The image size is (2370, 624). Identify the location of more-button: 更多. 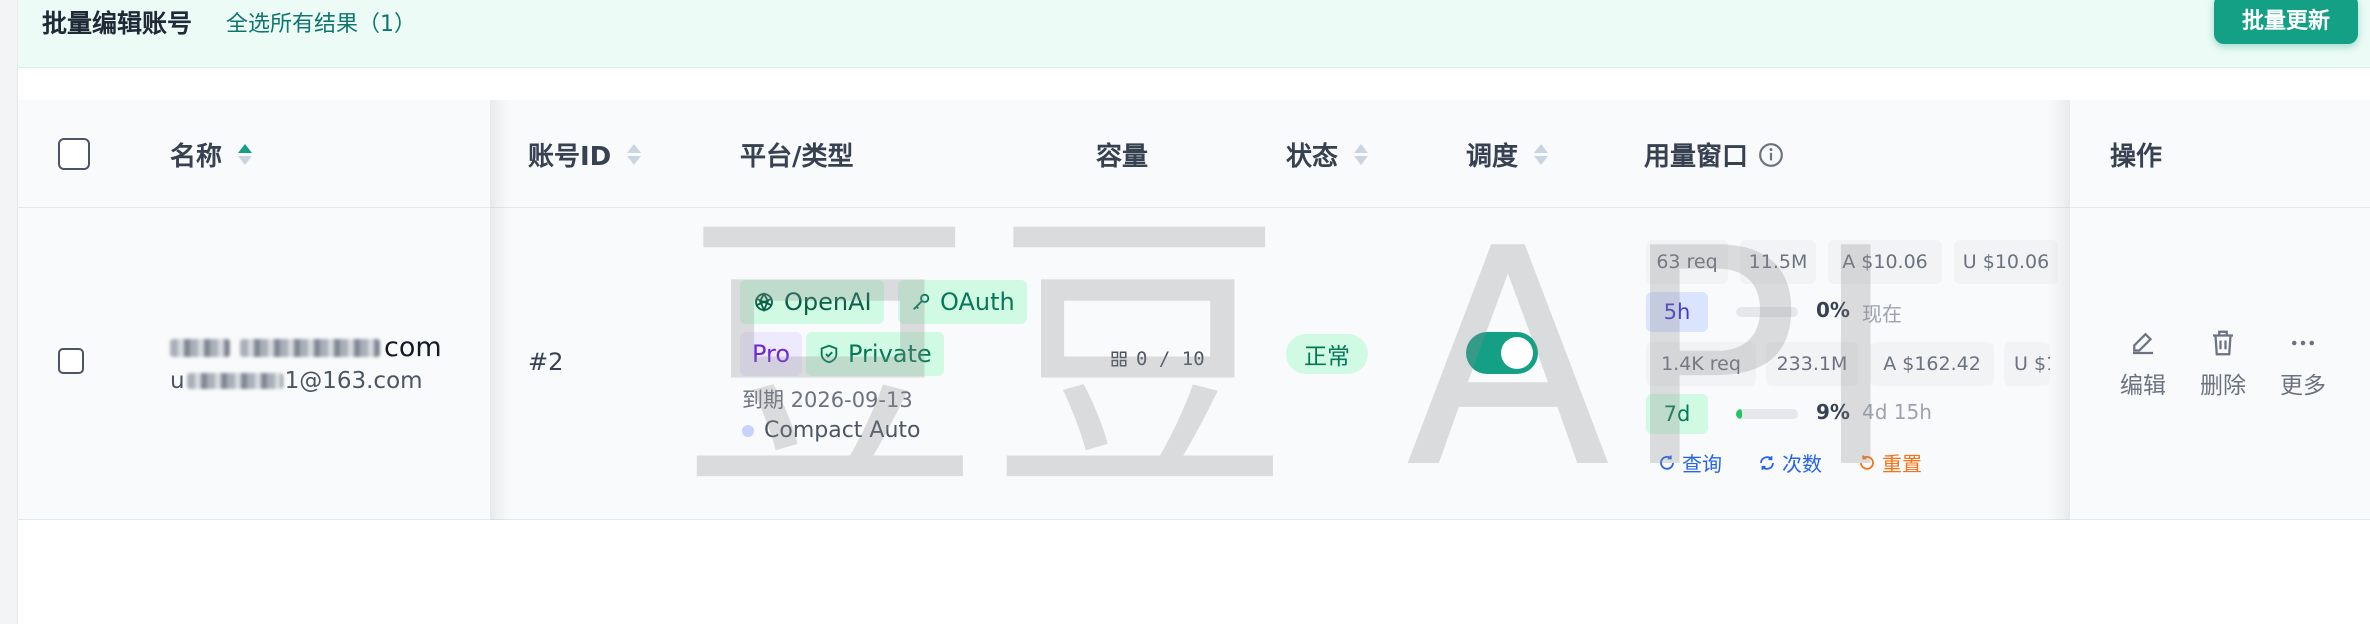
(2303, 364).